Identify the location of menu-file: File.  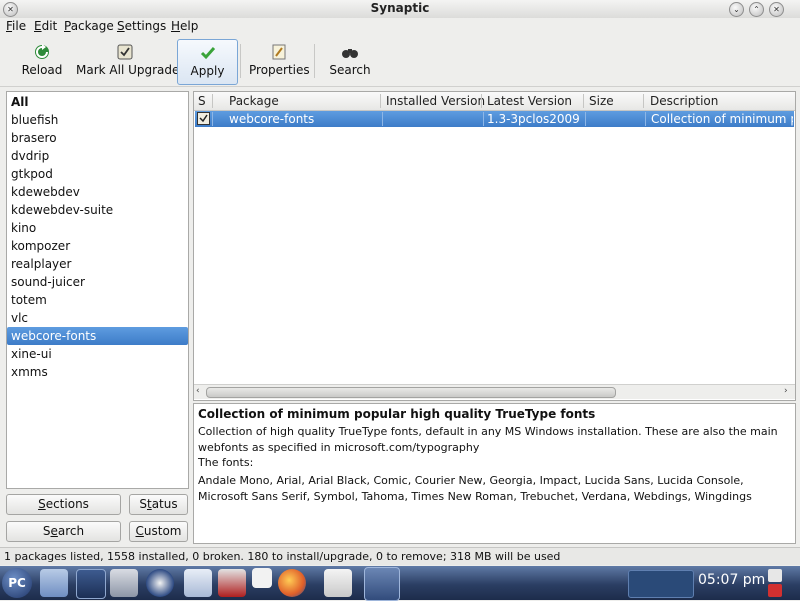
(16, 26).